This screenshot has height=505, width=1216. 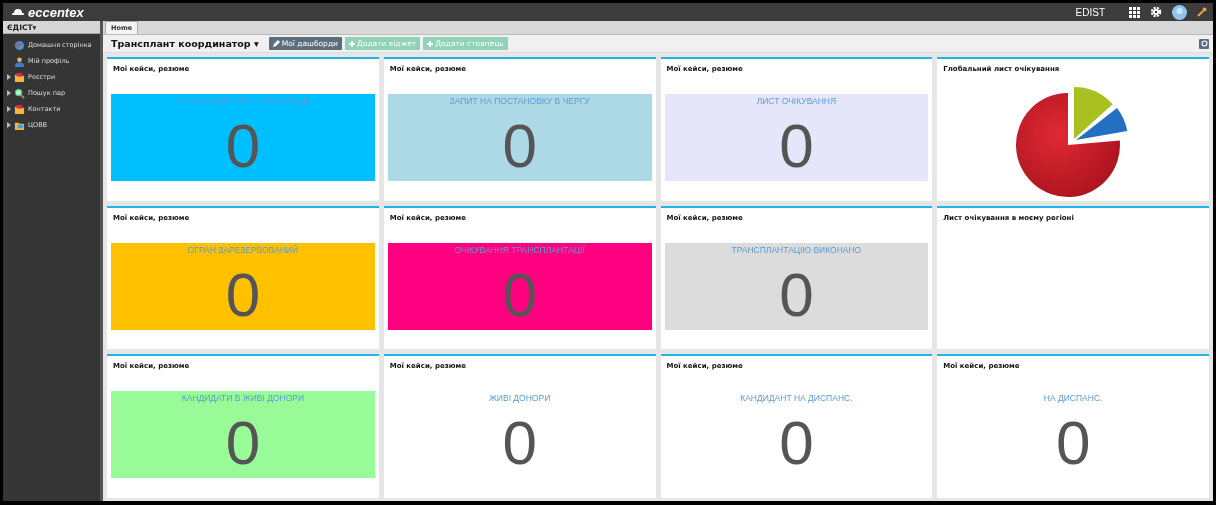 What do you see at coordinates (1202, 12) in the screenshot?
I see `wrench-icon` at bounding box center [1202, 12].